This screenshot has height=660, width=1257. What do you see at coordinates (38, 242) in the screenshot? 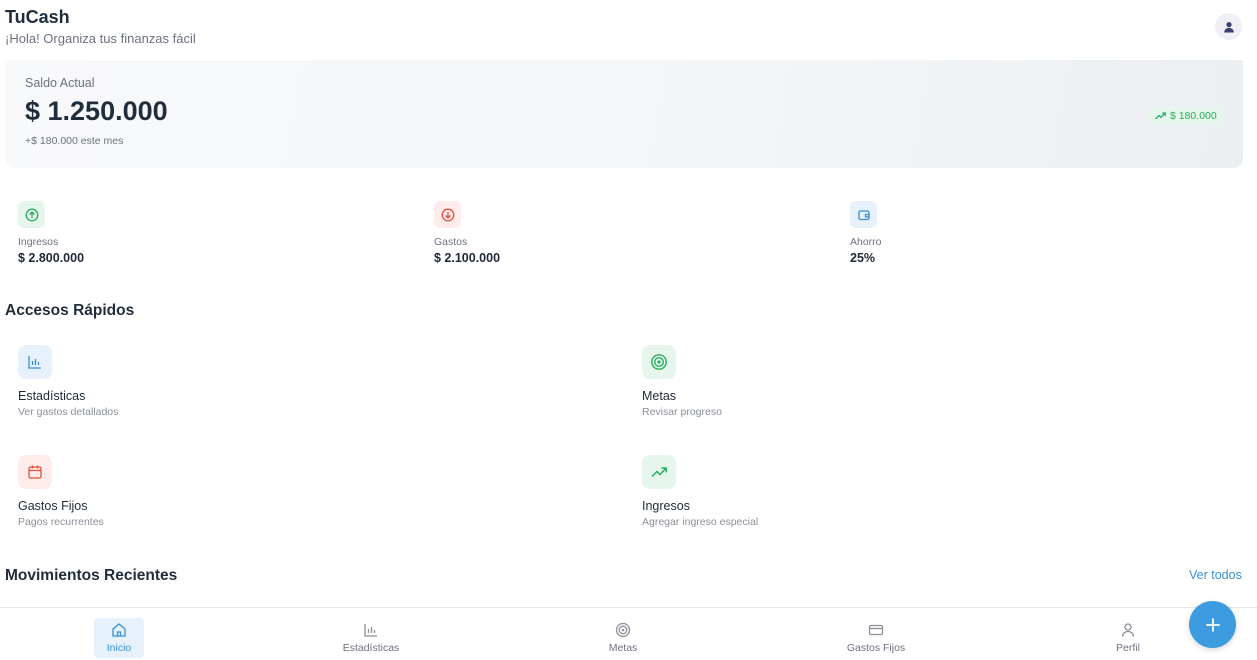
I see `stat-label: Ingresos` at bounding box center [38, 242].